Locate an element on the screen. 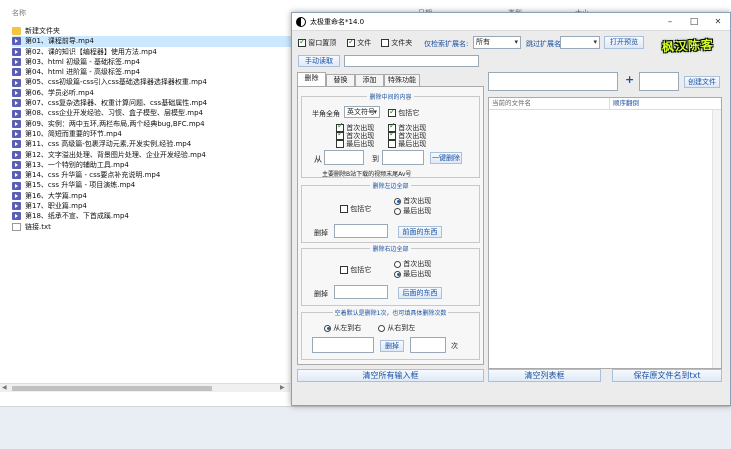 The image size is (731, 449). file-row: 第18、纸承不宣、下首成蹊.mp4 is located at coordinates (152, 216).